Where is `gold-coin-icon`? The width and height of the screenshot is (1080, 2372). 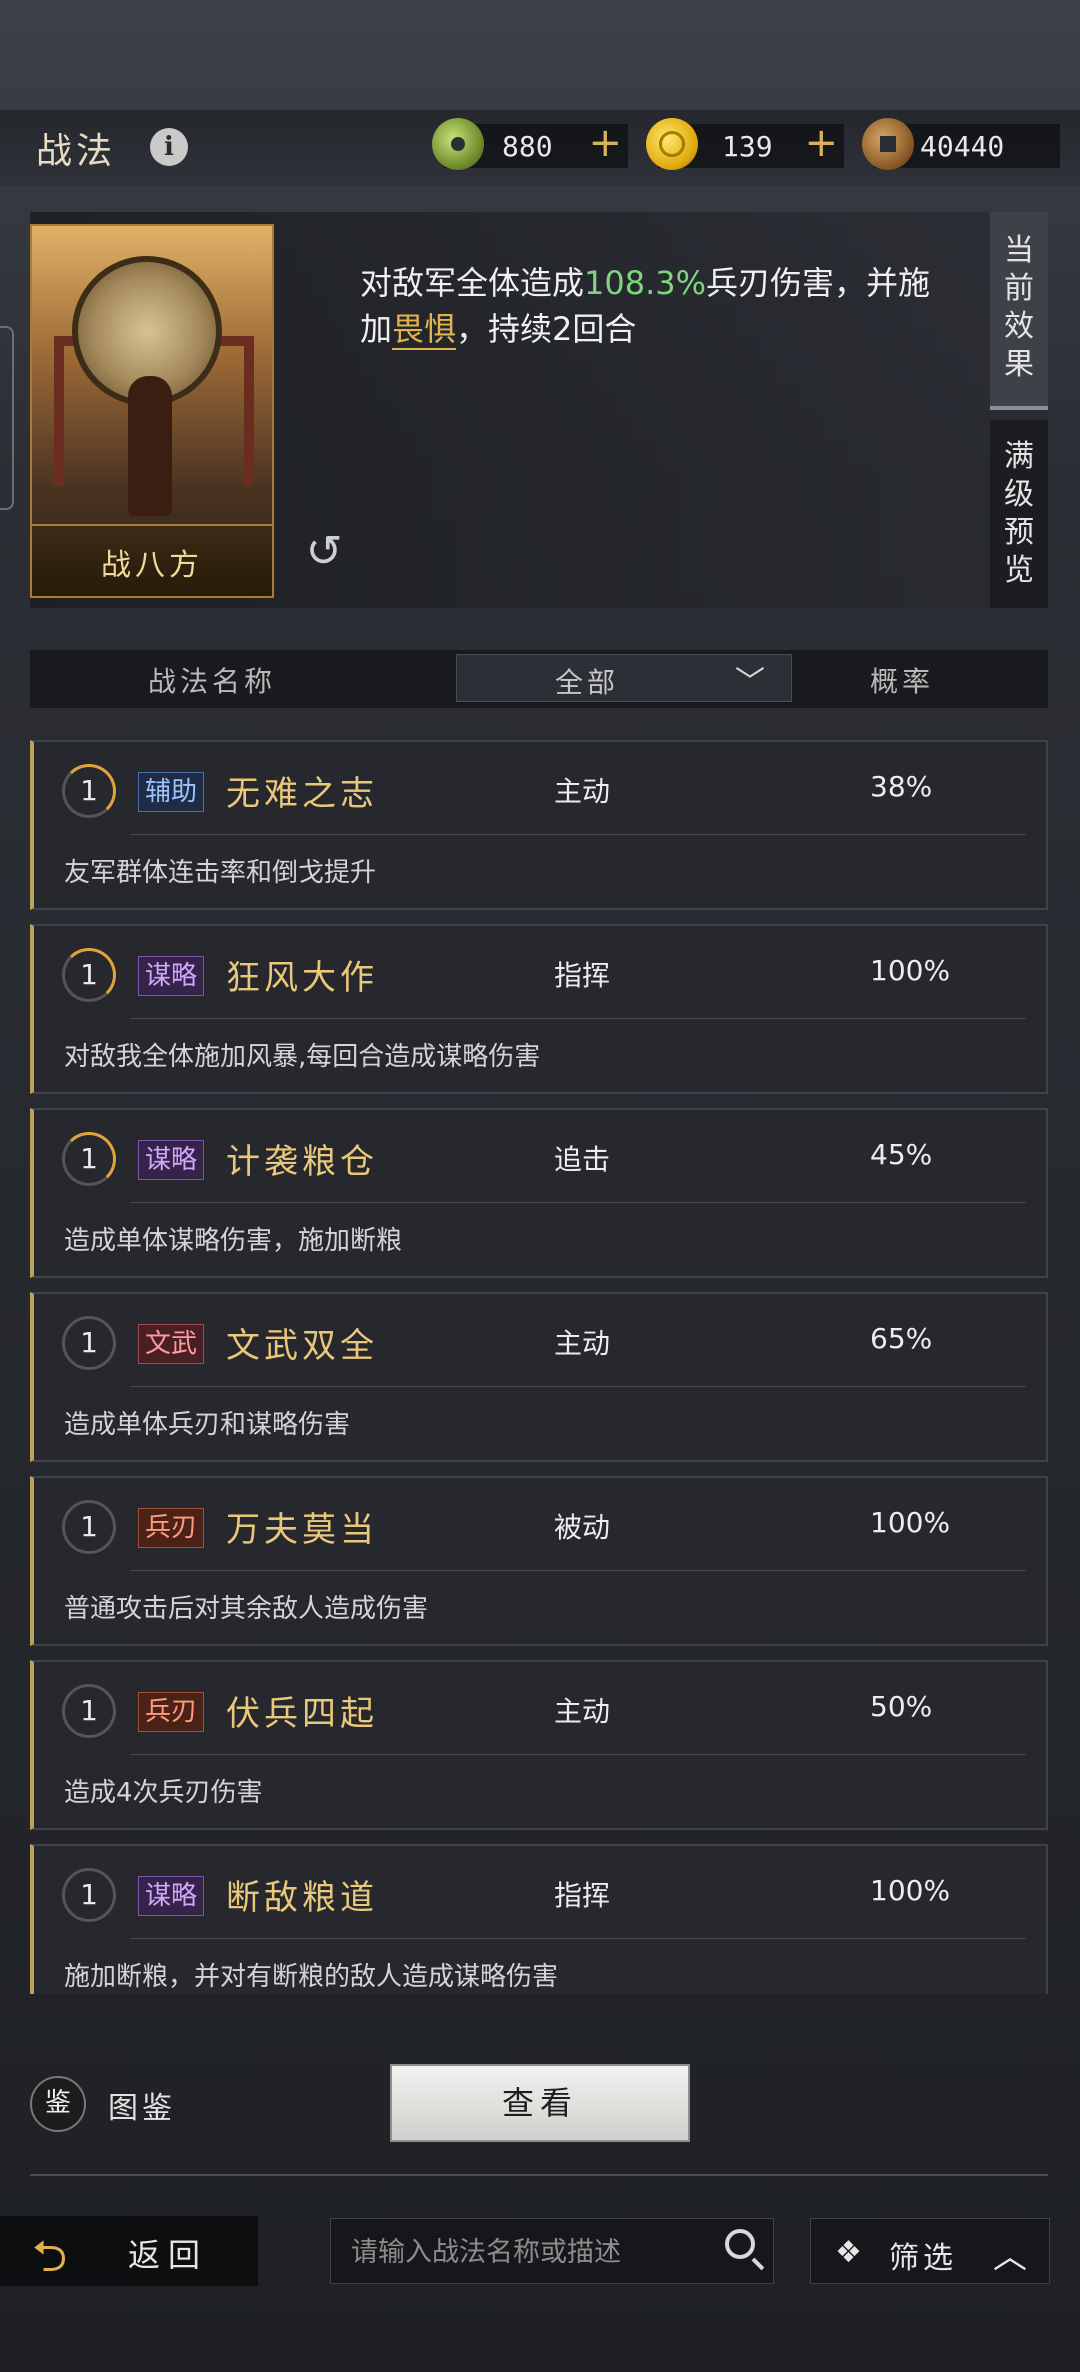 gold-coin-icon is located at coordinates (672, 144).